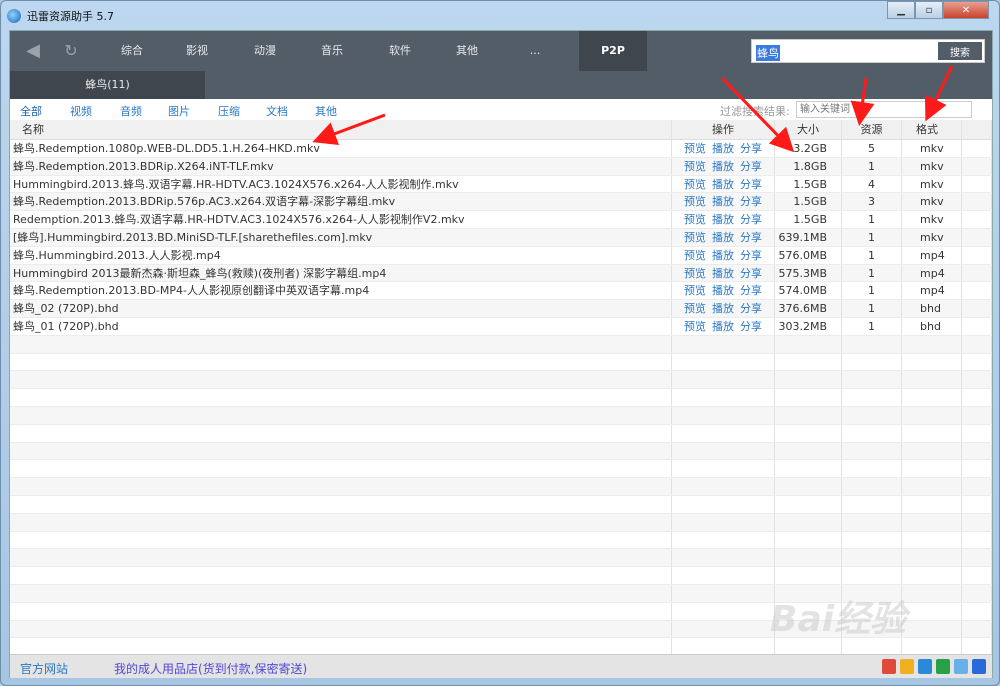  Describe the element at coordinates (884, 109) in the screenshot. I see `filter-input` at that location.